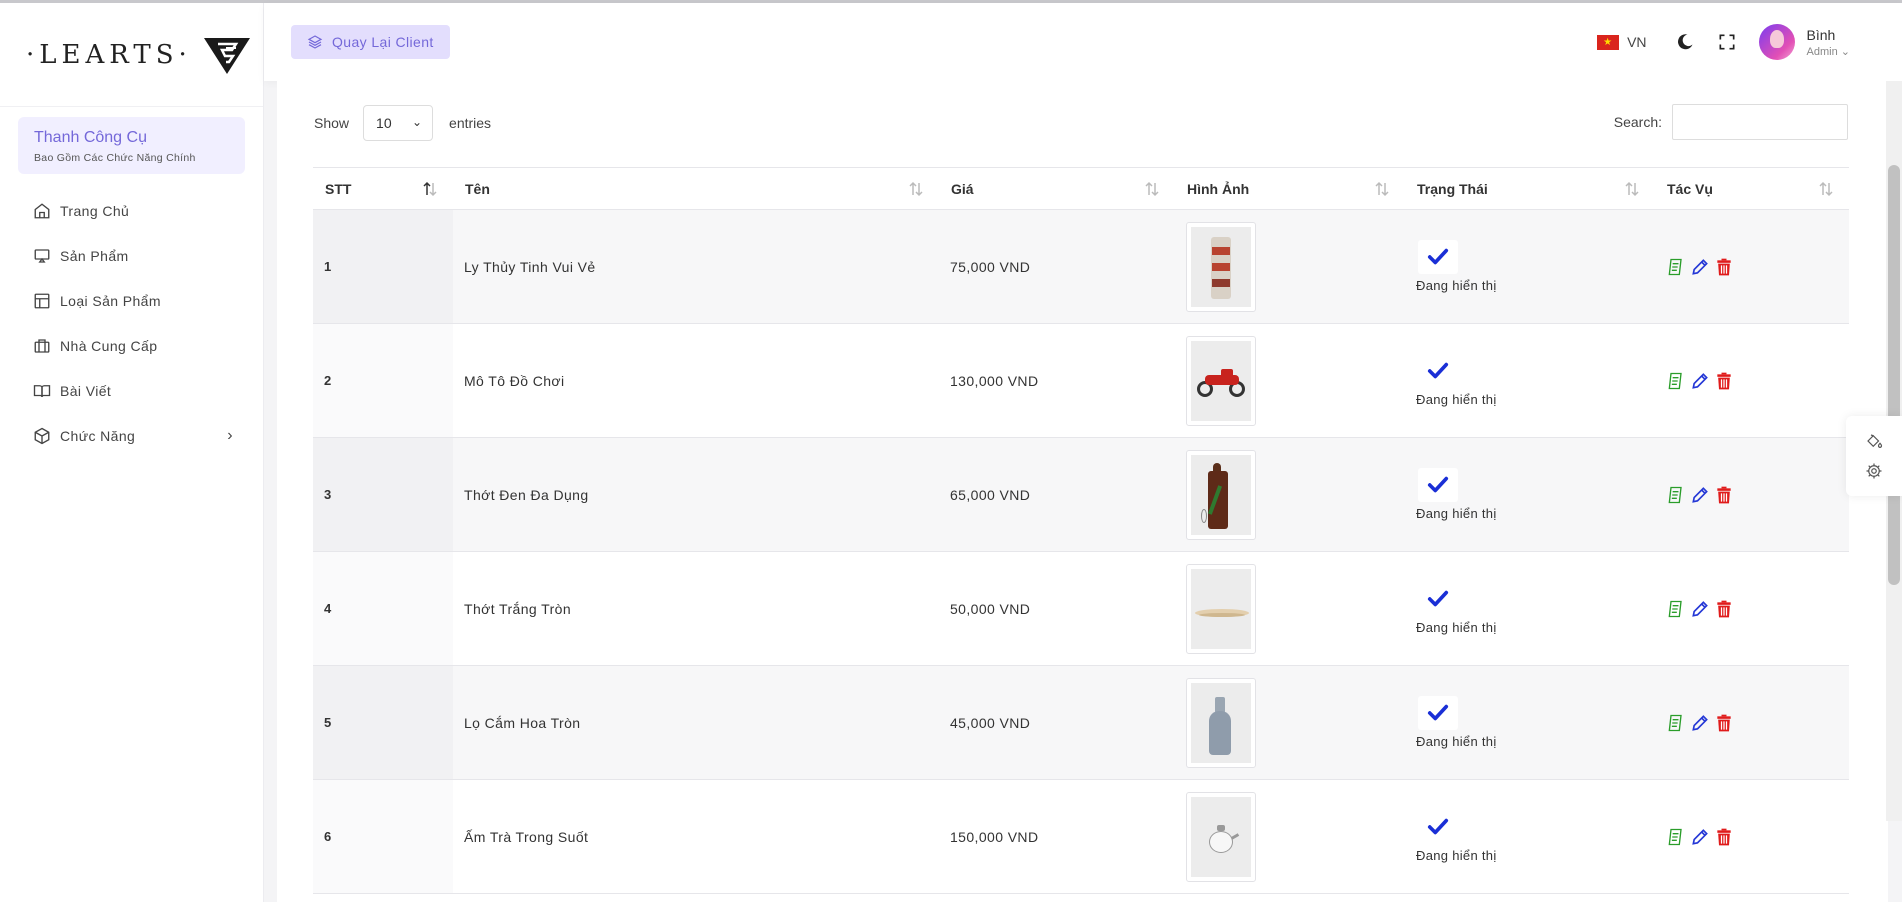  I want to click on toolbar-title: Thanh Công Cụ, so click(90, 137).